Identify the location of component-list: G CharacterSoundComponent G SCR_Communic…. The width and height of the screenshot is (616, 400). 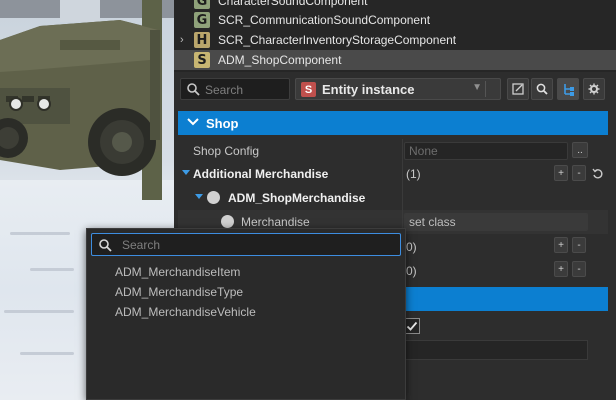
(395, 36).